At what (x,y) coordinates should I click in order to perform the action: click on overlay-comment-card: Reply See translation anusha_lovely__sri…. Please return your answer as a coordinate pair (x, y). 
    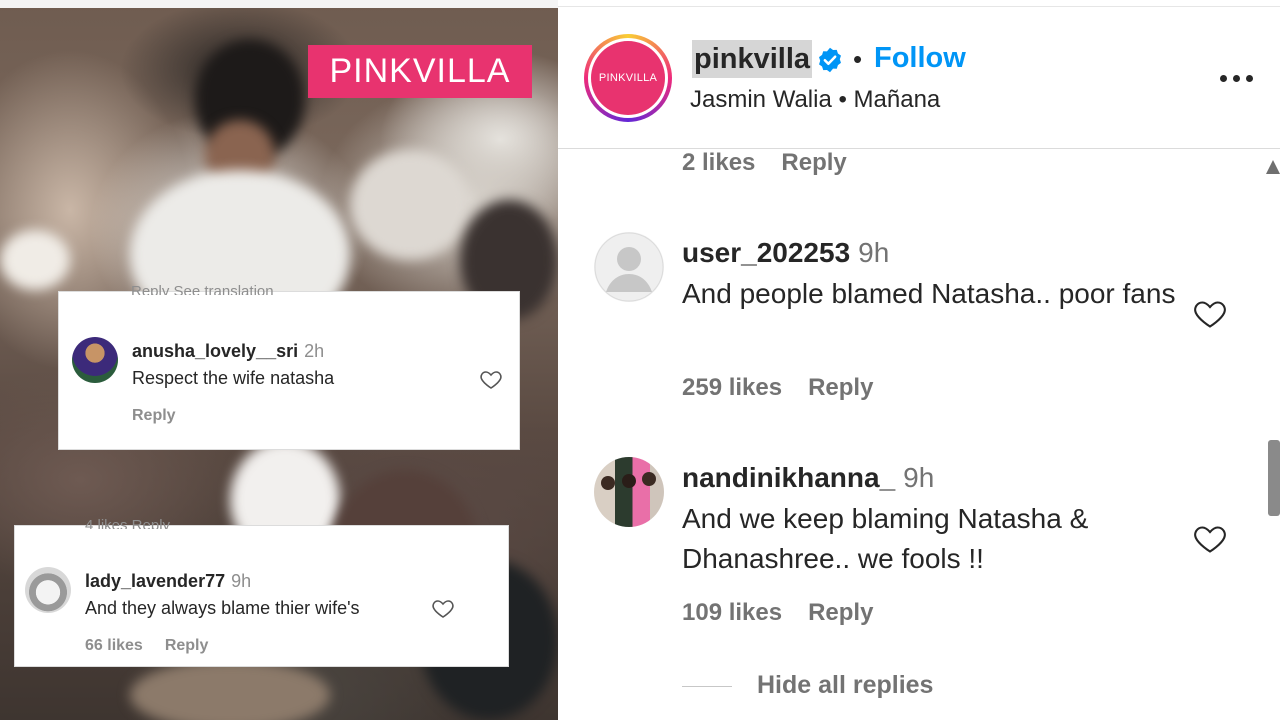
    Looking at the image, I should click on (289, 366).